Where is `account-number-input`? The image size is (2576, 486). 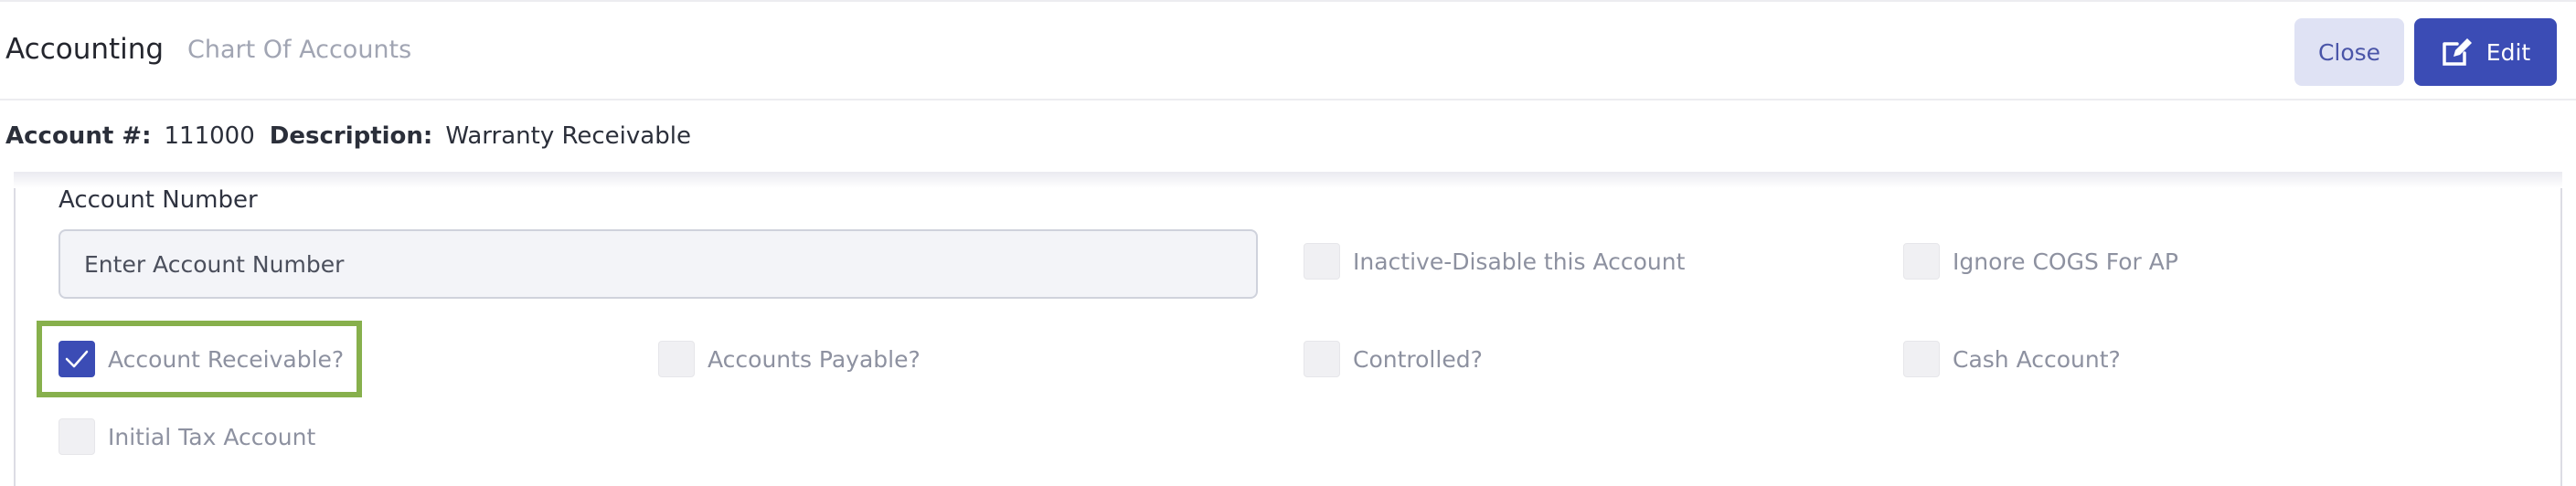 account-number-input is located at coordinates (658, 264).